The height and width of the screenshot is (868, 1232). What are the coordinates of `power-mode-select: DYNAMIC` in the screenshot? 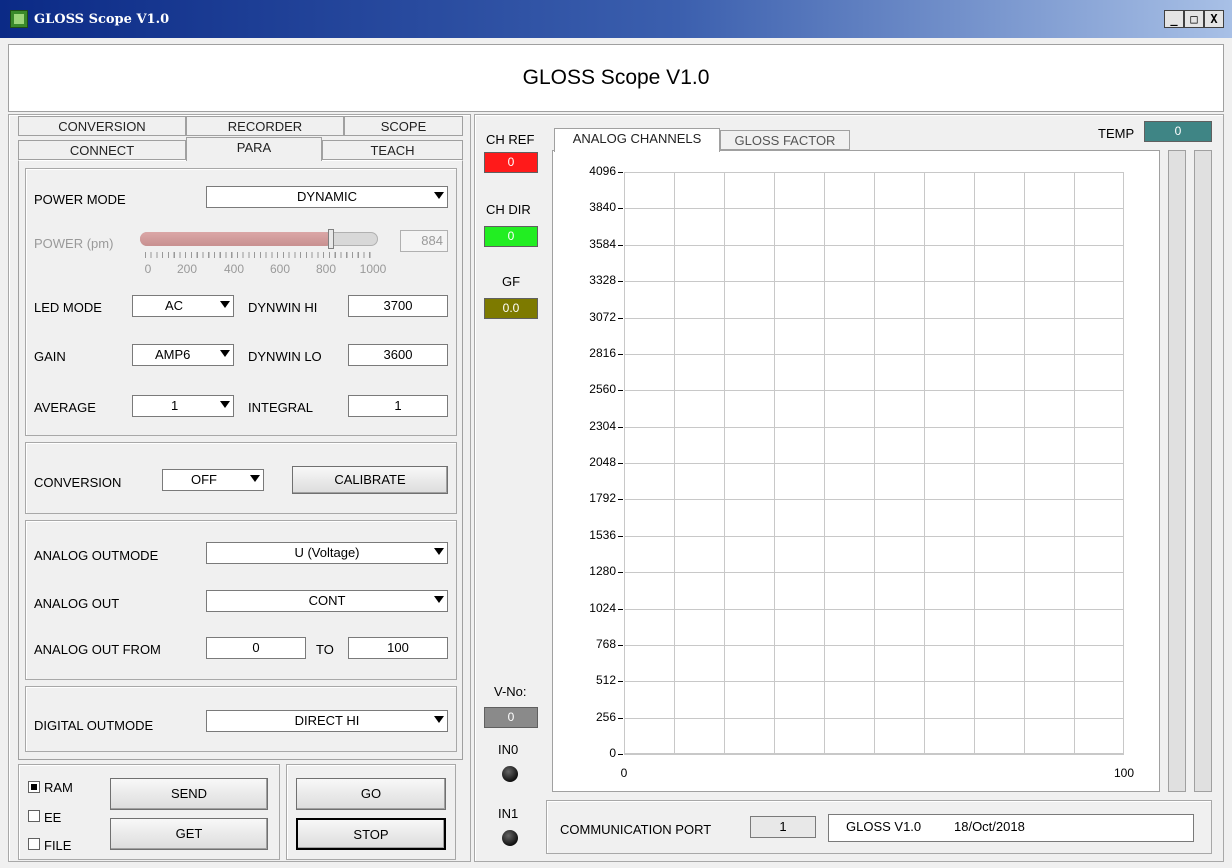 It's located at (327, 197).